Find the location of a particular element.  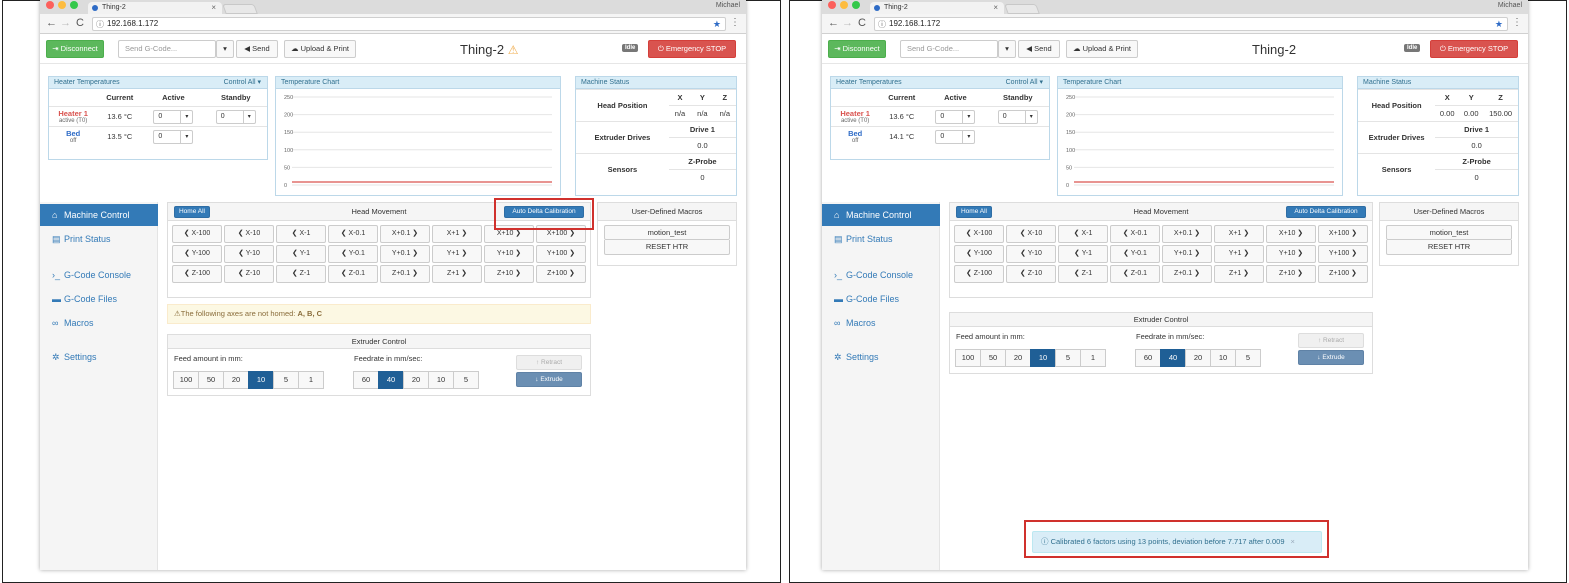

rate-option: 60 is located at coordinates (1148, 358).